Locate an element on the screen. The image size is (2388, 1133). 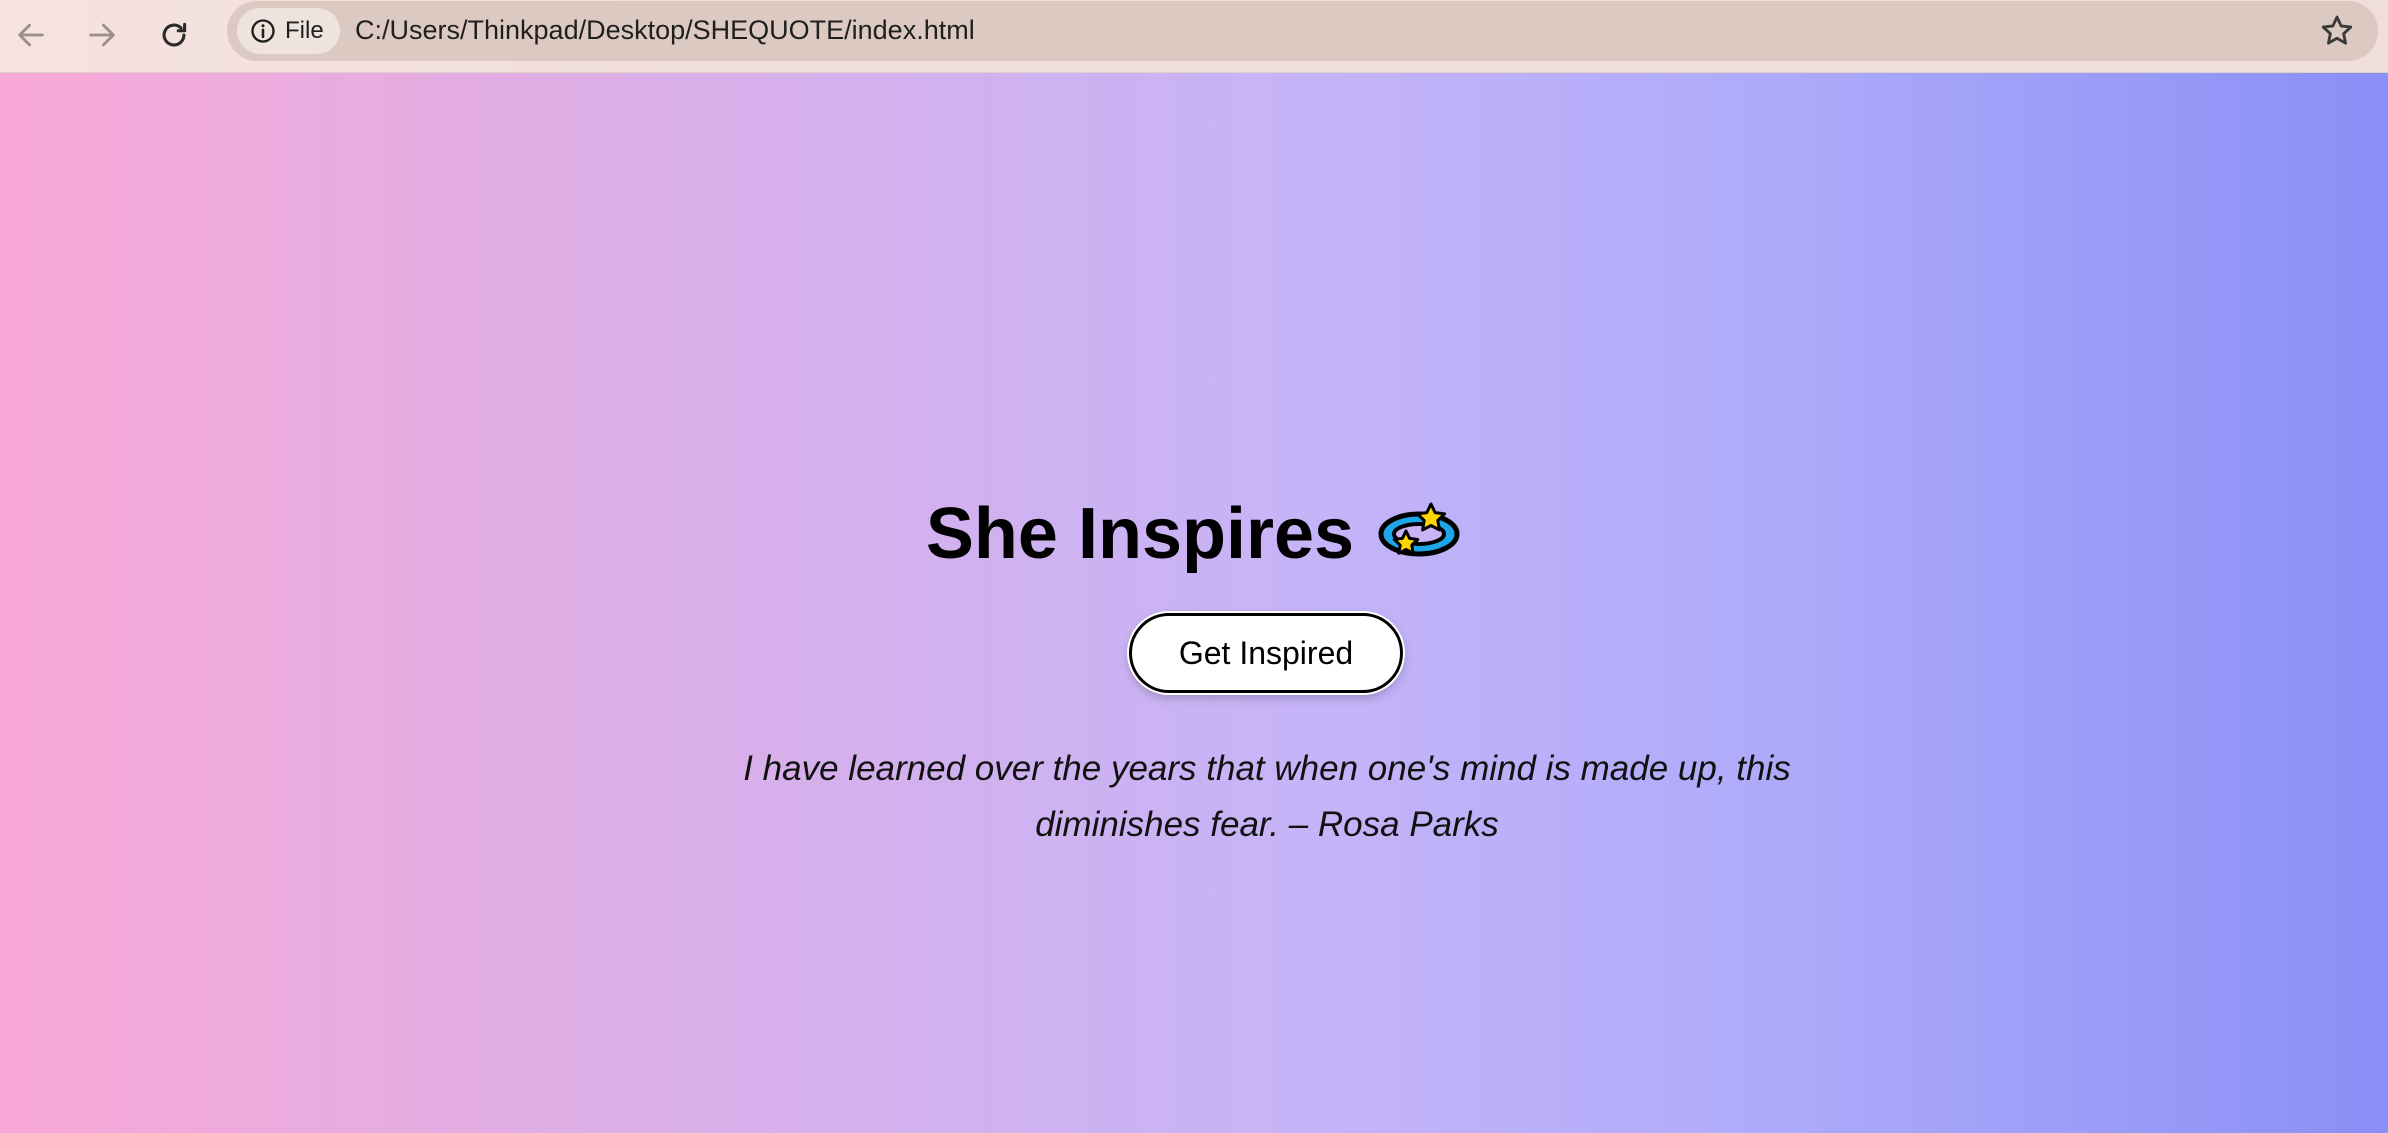
info-icon is located at coordinates (263, 31).